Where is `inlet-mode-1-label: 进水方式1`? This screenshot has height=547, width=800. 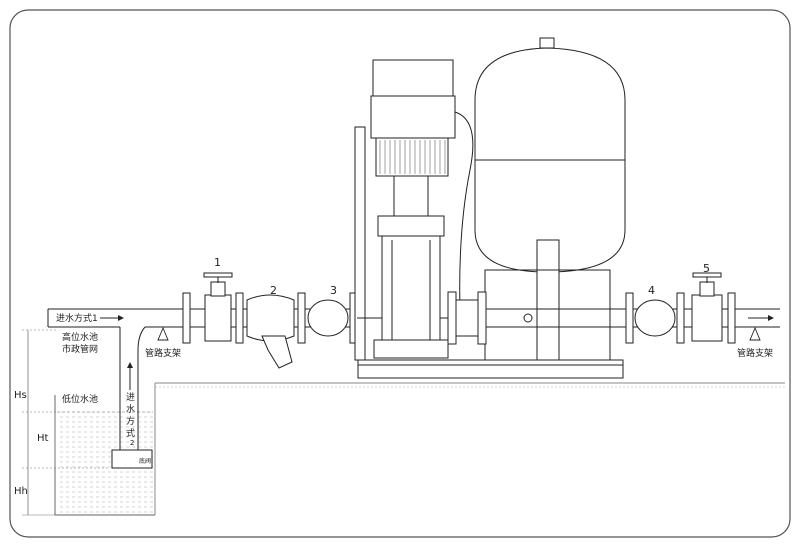
inlet-mode-1-label: 进水方式1 is located at coordinates (77, 318).